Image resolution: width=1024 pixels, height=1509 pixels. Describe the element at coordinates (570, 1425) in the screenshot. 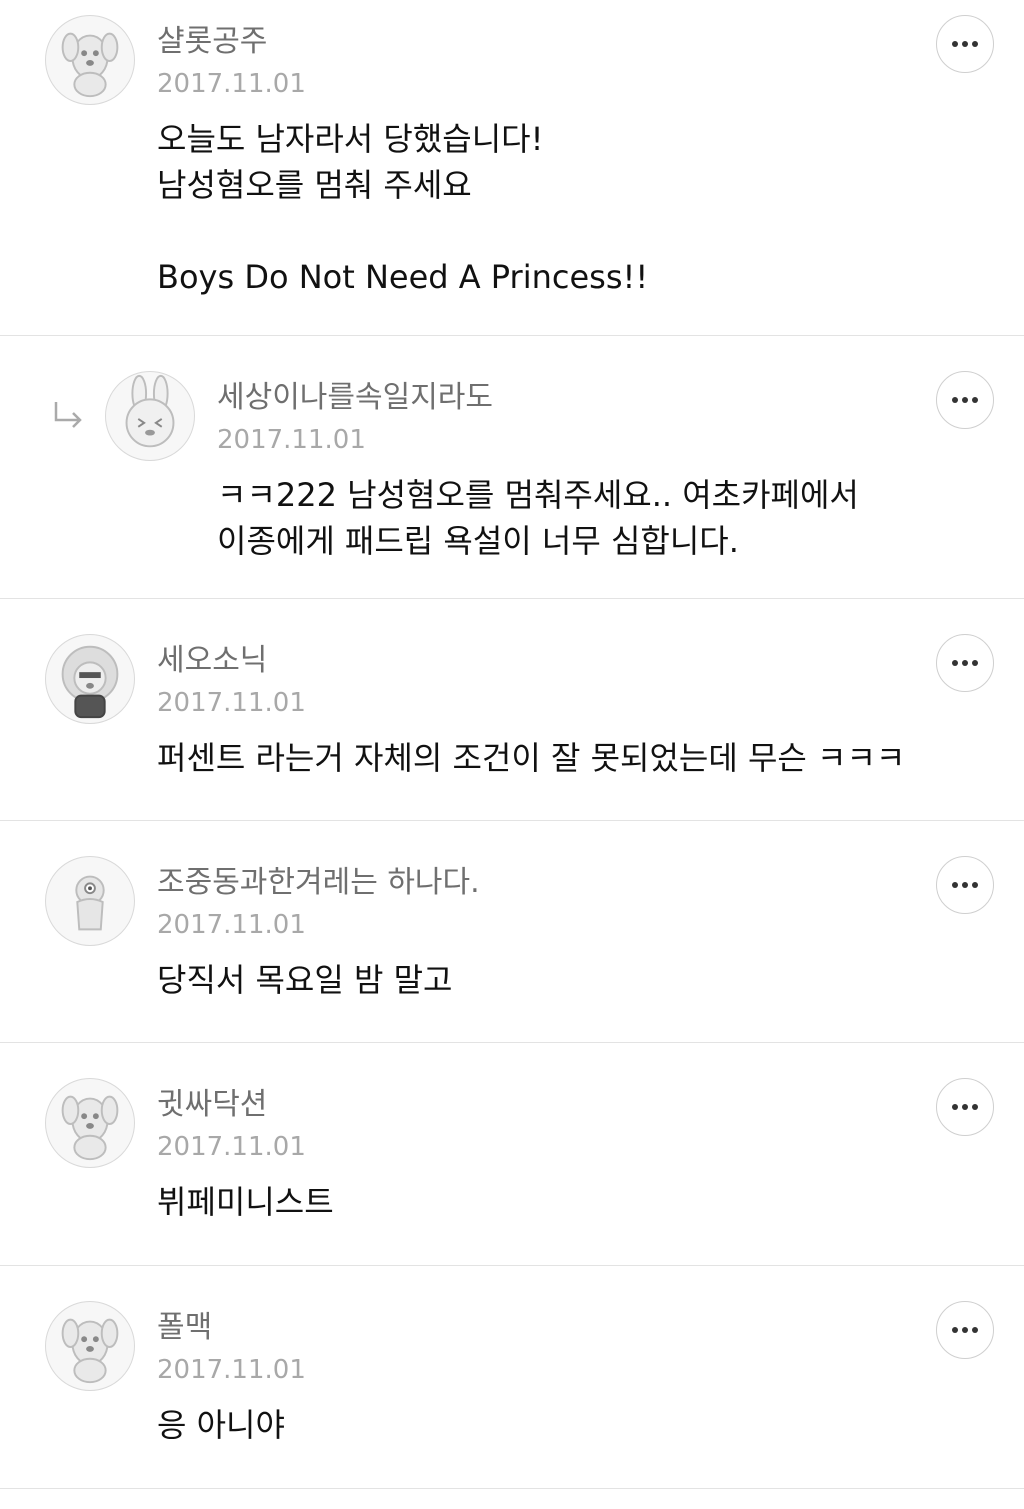

I see `comment-body: 응 아니야` at that location.